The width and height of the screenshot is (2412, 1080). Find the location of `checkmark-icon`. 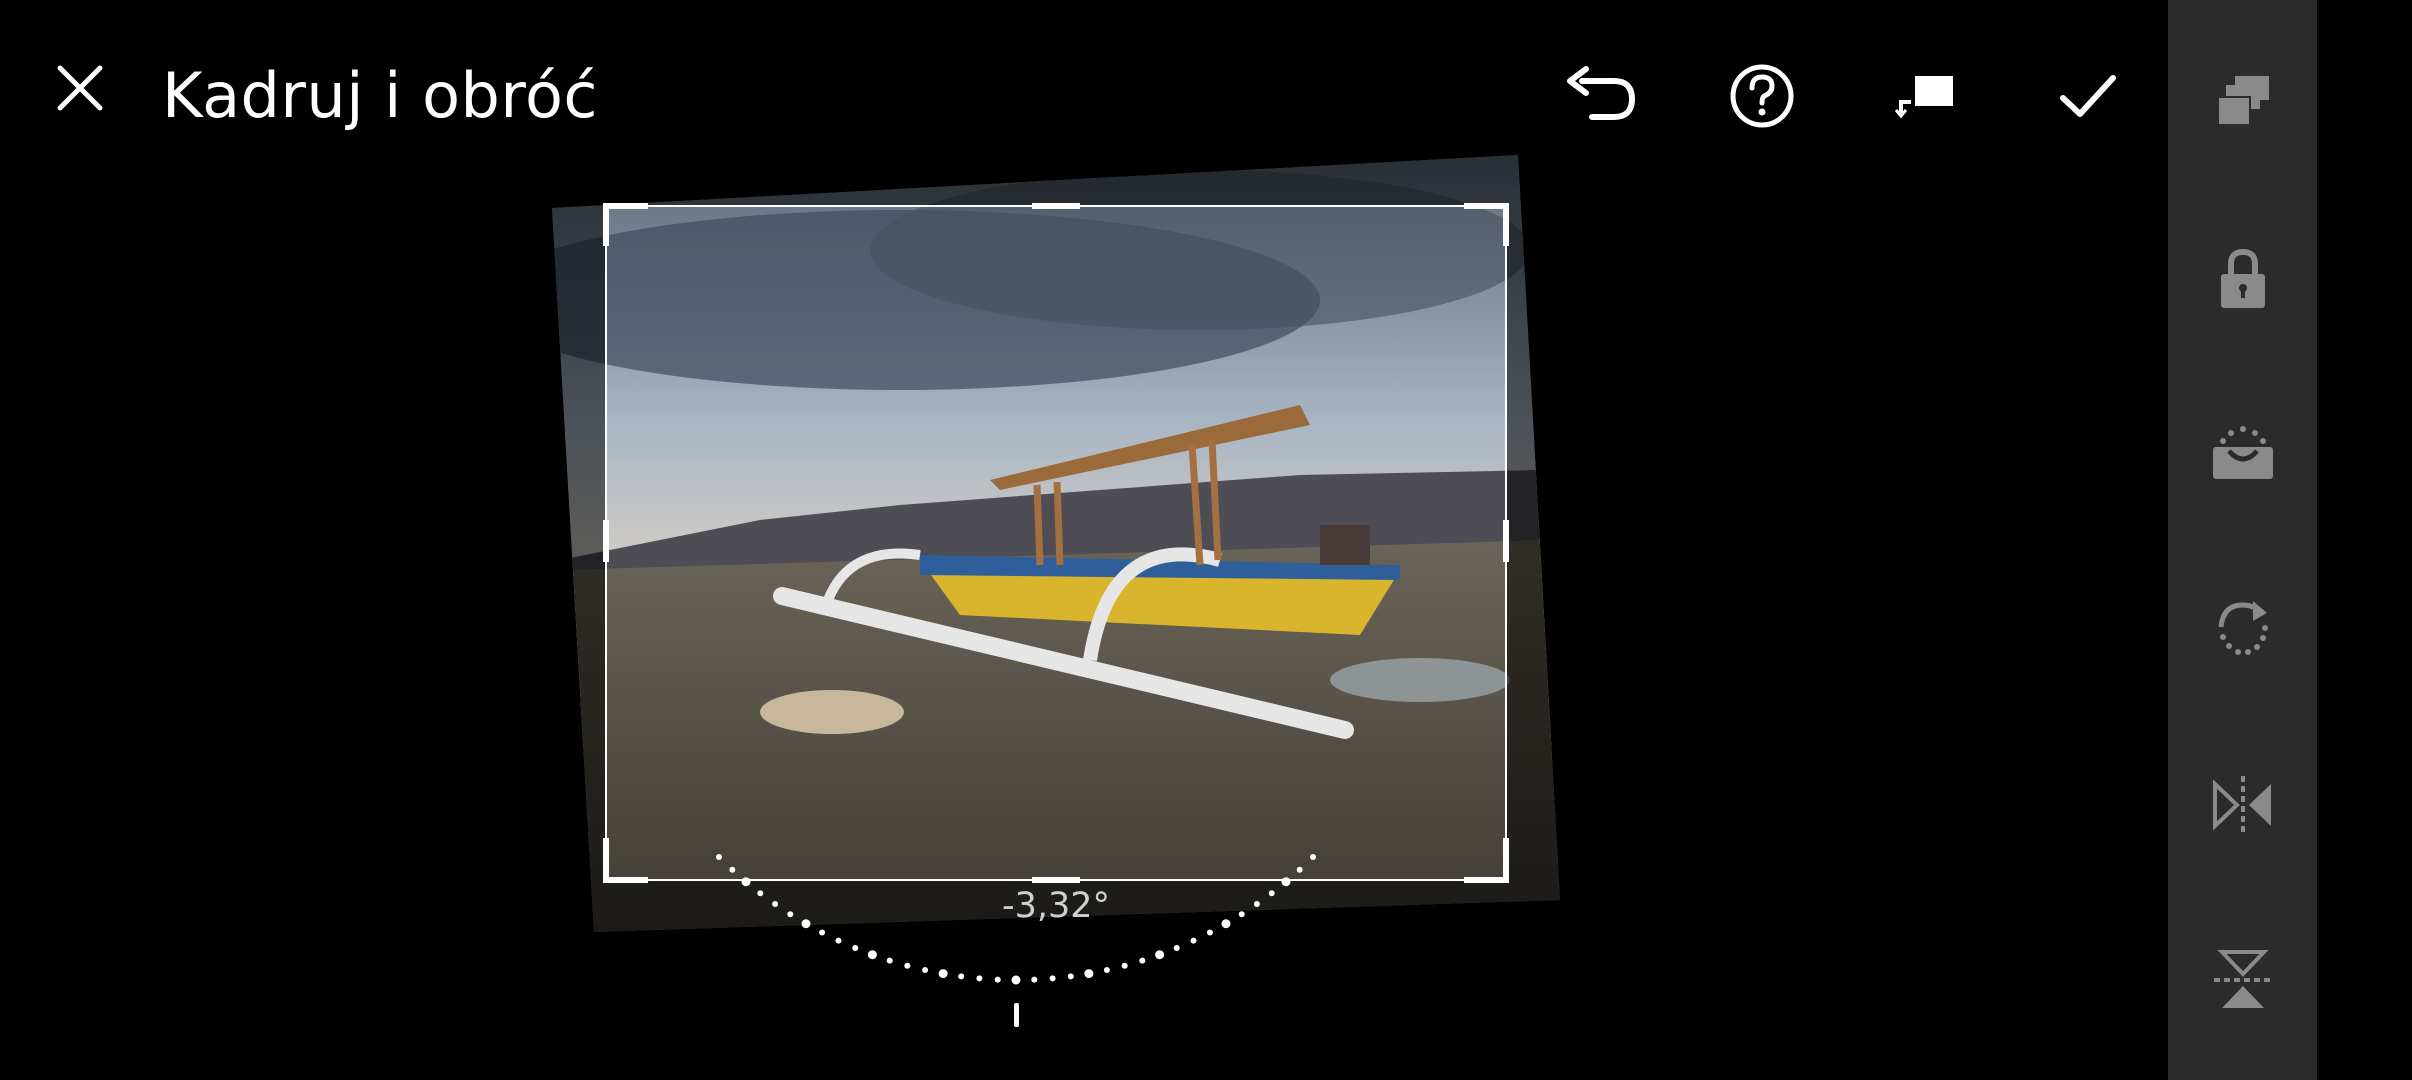

checkmark-icon is located at coordinates (2088, 96).